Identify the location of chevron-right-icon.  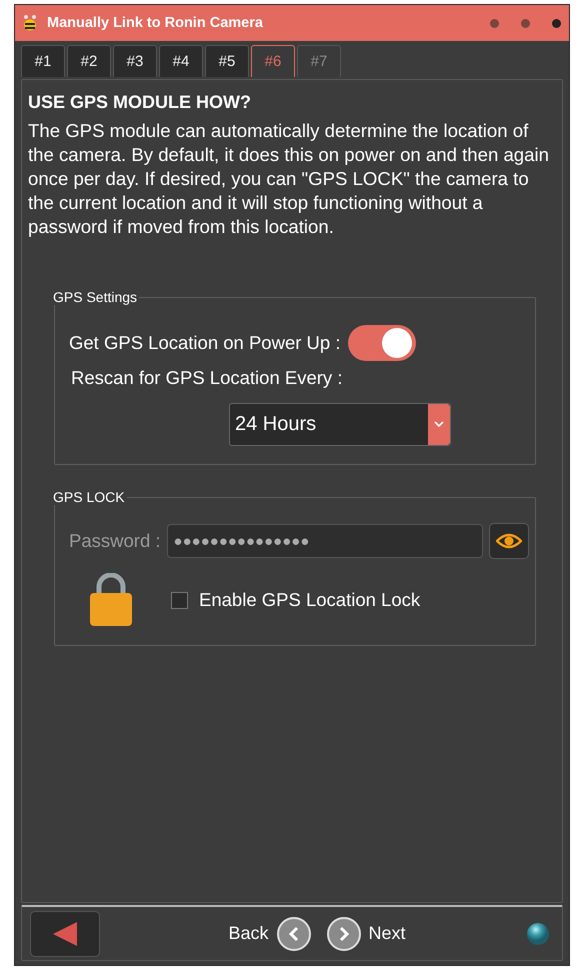
(344, 934).